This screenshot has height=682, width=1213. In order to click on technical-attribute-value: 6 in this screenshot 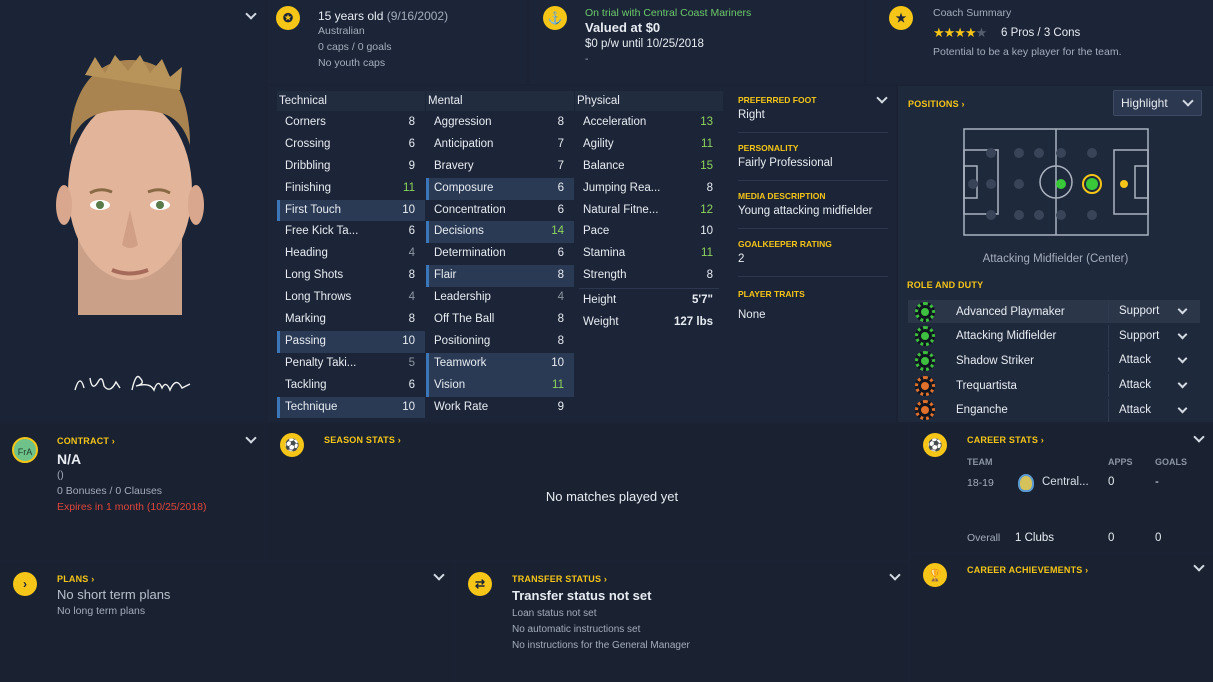, I will do `click(411, 143)`.